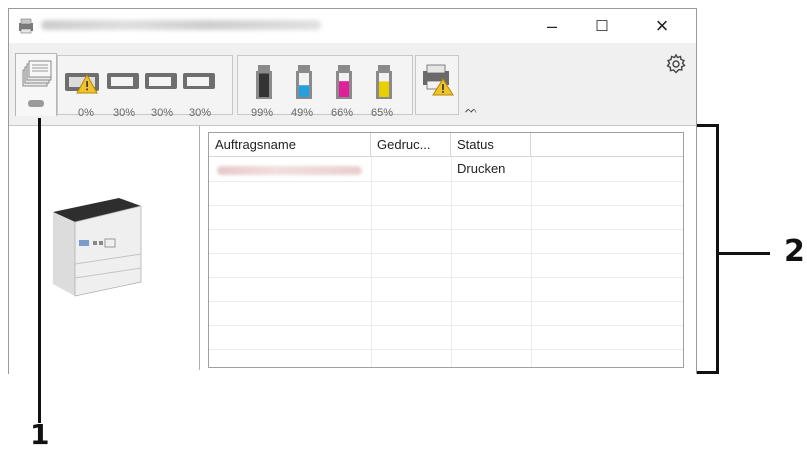 The height and width of the screenshot is (451, 807). Describe the element at coordinates (262, 113) in the screenshot. I see `toner-black-level: 99%` at that location.